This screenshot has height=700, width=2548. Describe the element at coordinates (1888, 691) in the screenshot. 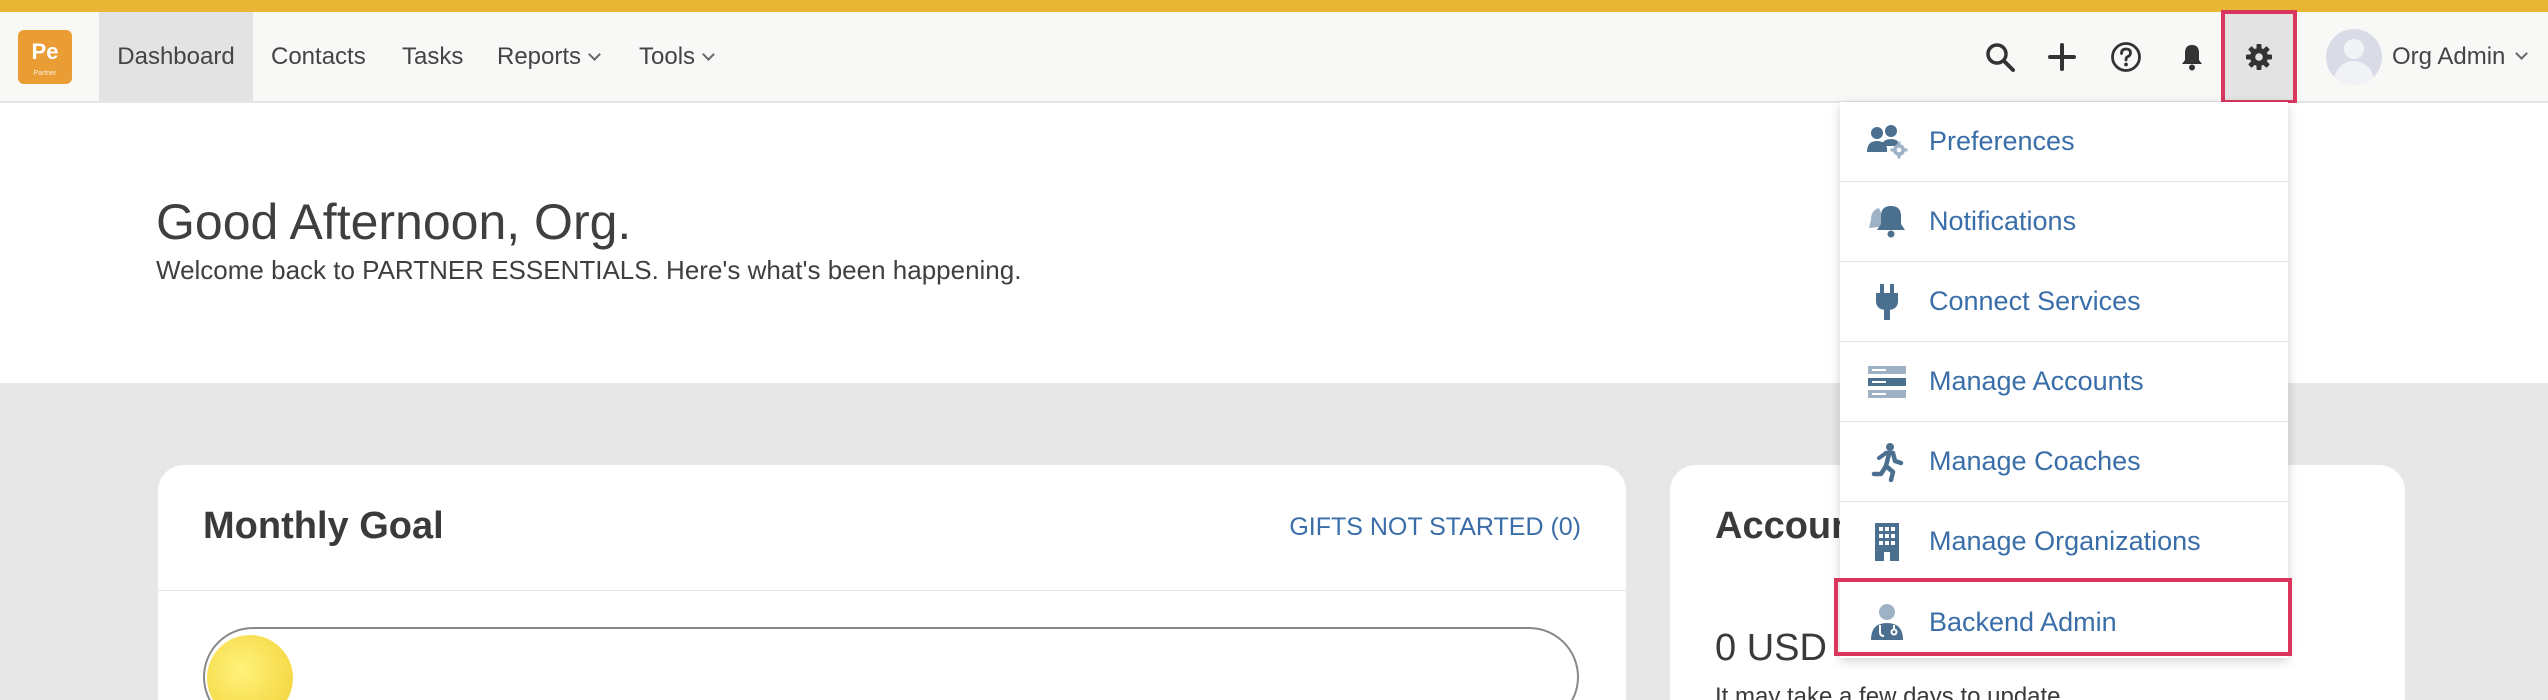

I see `account-note: It may take a few days to update` at that location.